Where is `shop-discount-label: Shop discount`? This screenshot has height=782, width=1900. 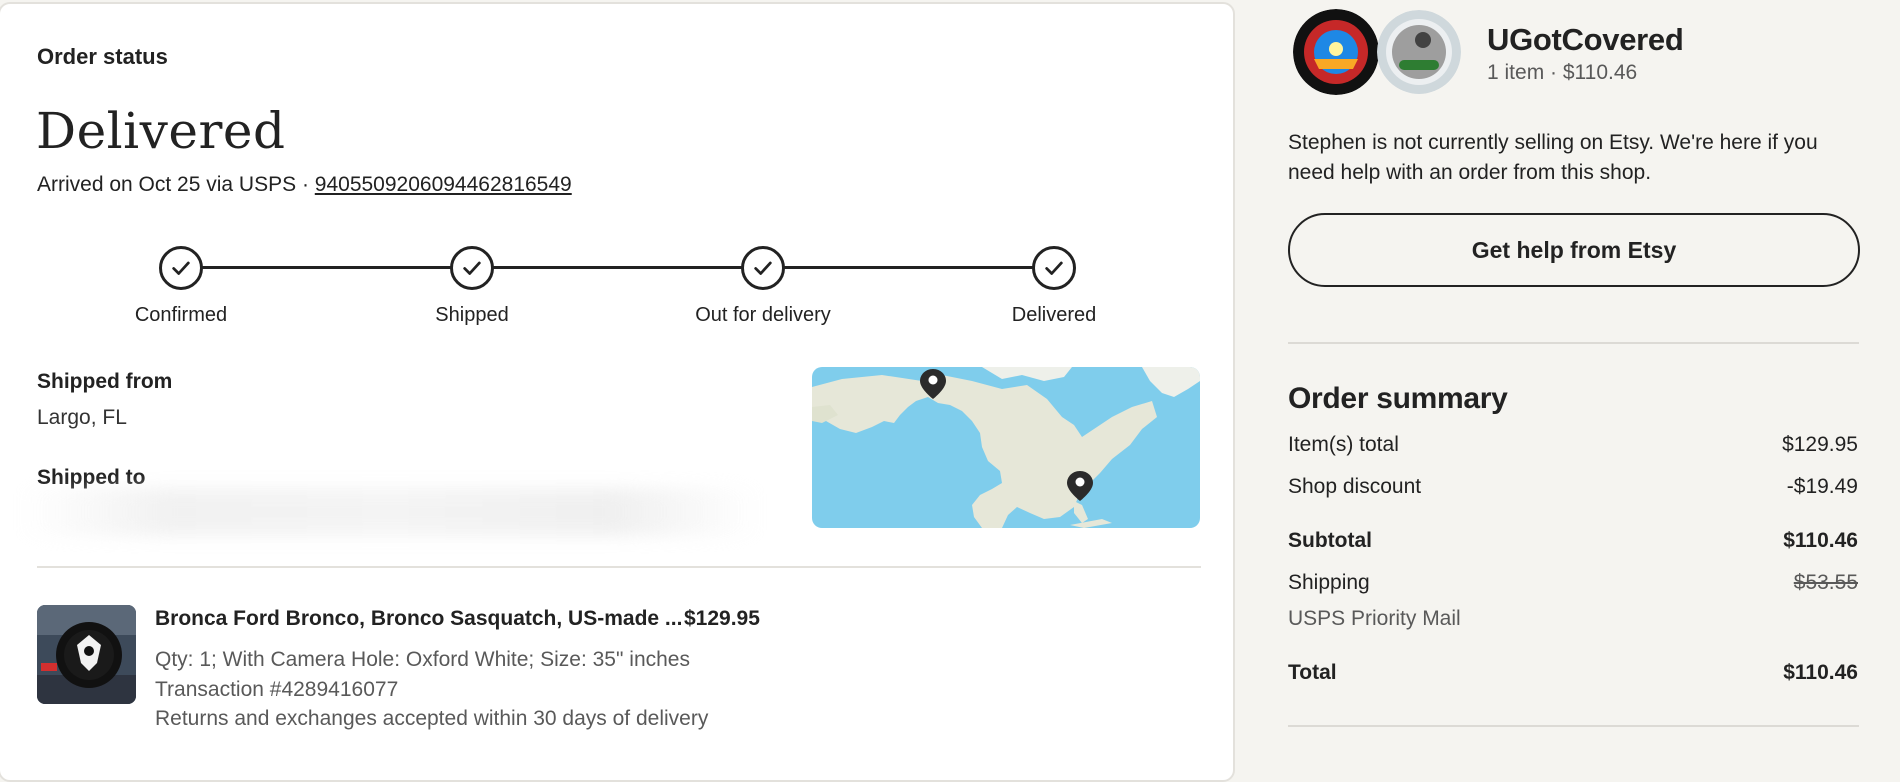 shop-discount-label: Shop discount is located at coordinates (1355, 486).